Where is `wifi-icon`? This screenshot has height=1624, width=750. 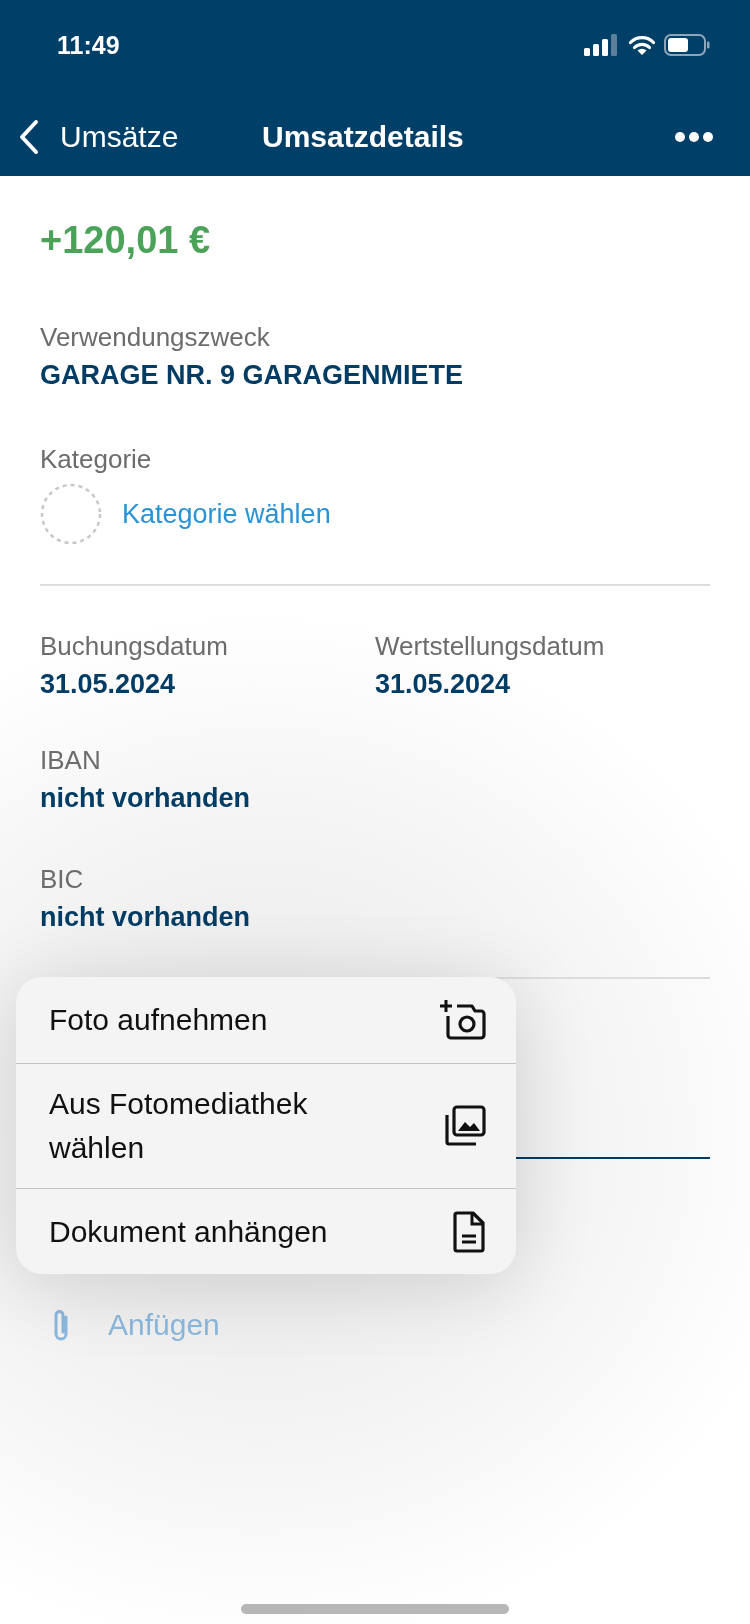
wifi-icon is located at coordinates (642, 45).